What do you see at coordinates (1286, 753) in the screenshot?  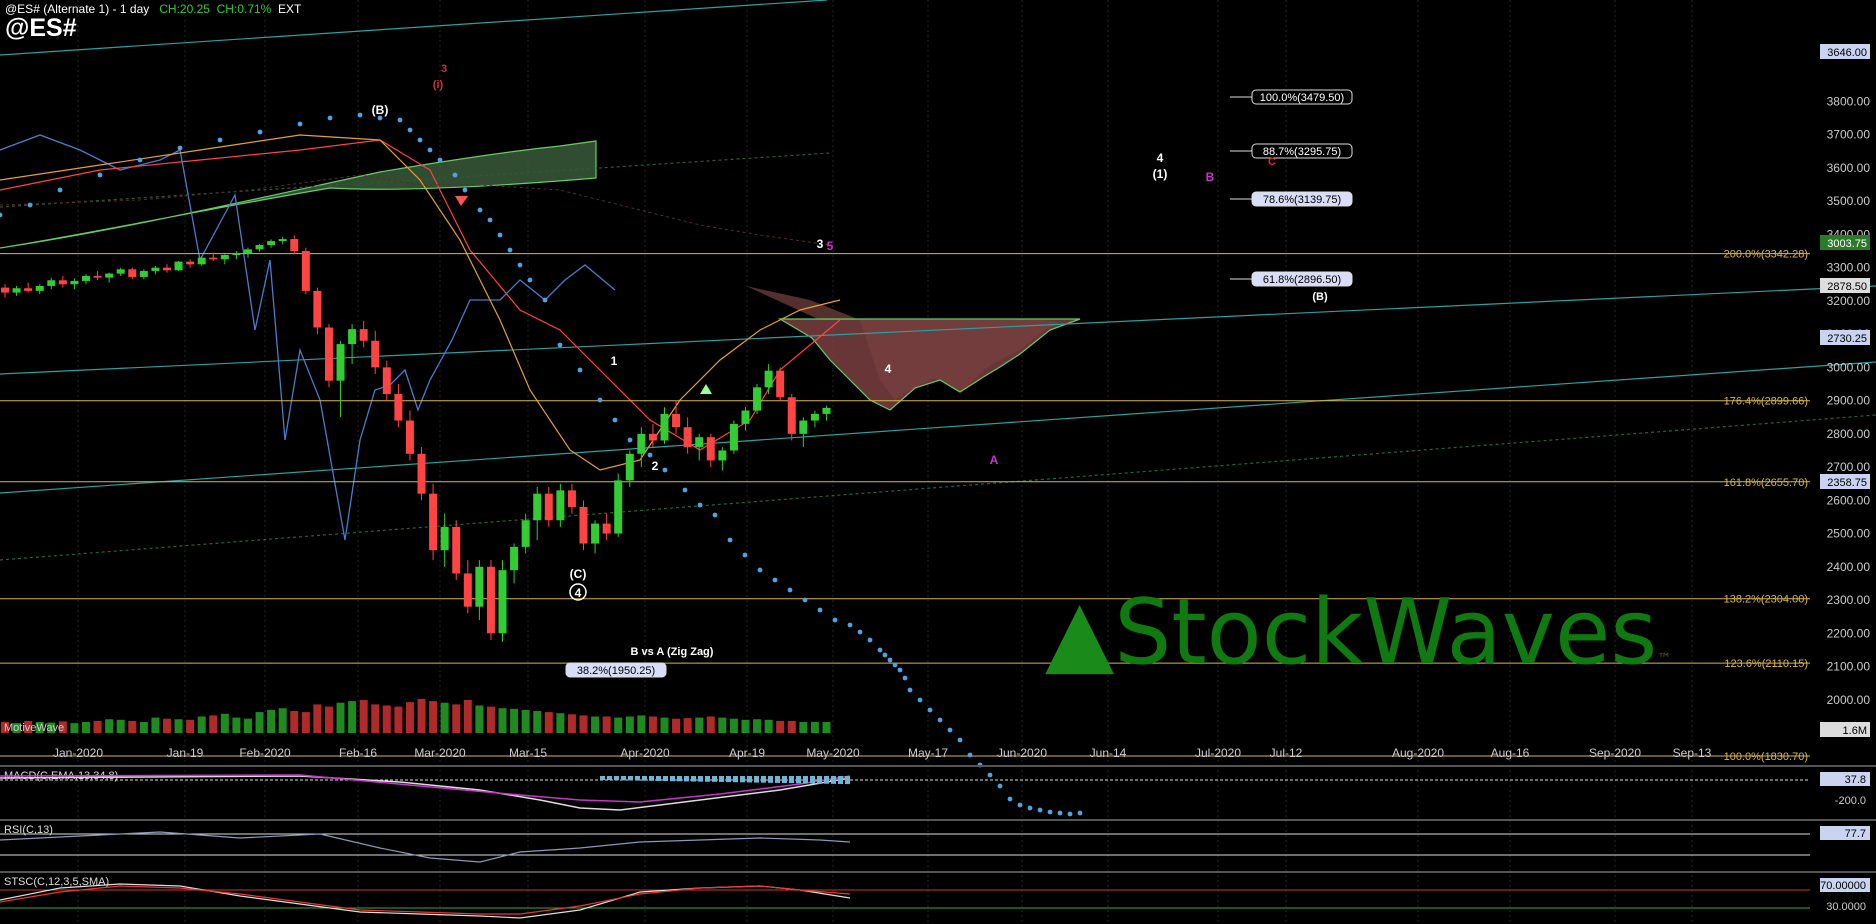 I see `x-tick-label: Jul-12` at bounding box center [1286, 753].